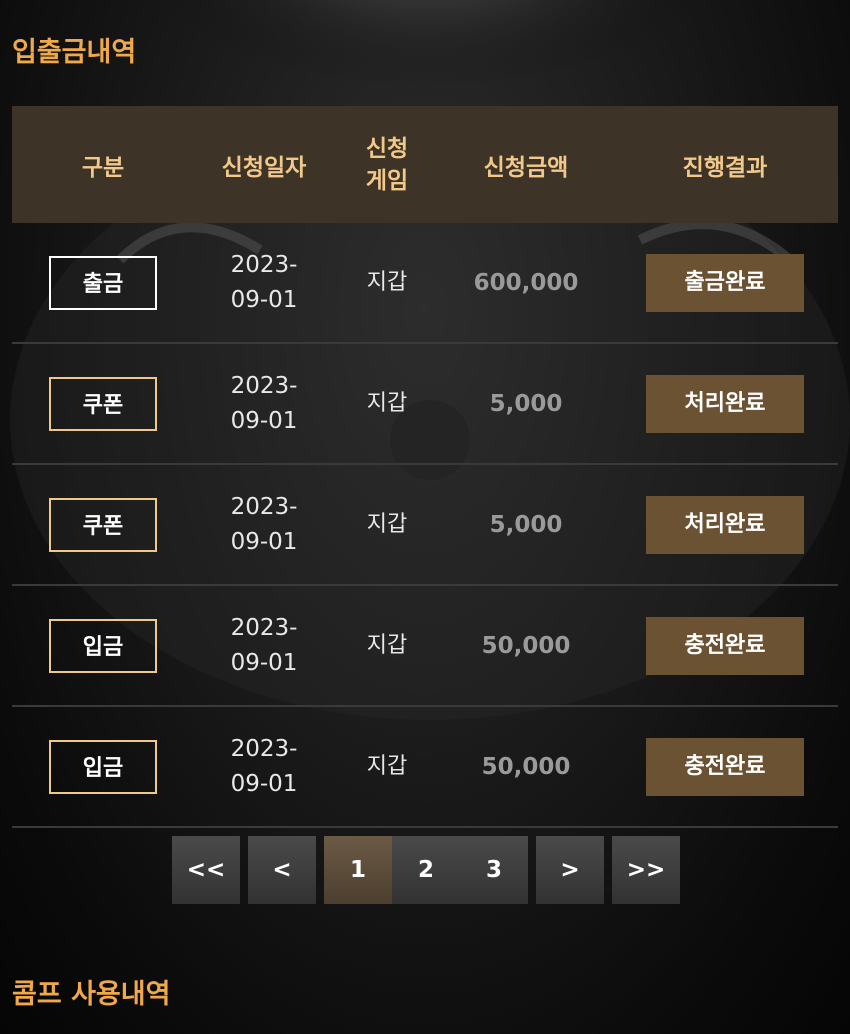  What do you see at coordinates (725, 282) in the screenshot?
I see `result-button: 출금완료` at bounding box center [725, 282].